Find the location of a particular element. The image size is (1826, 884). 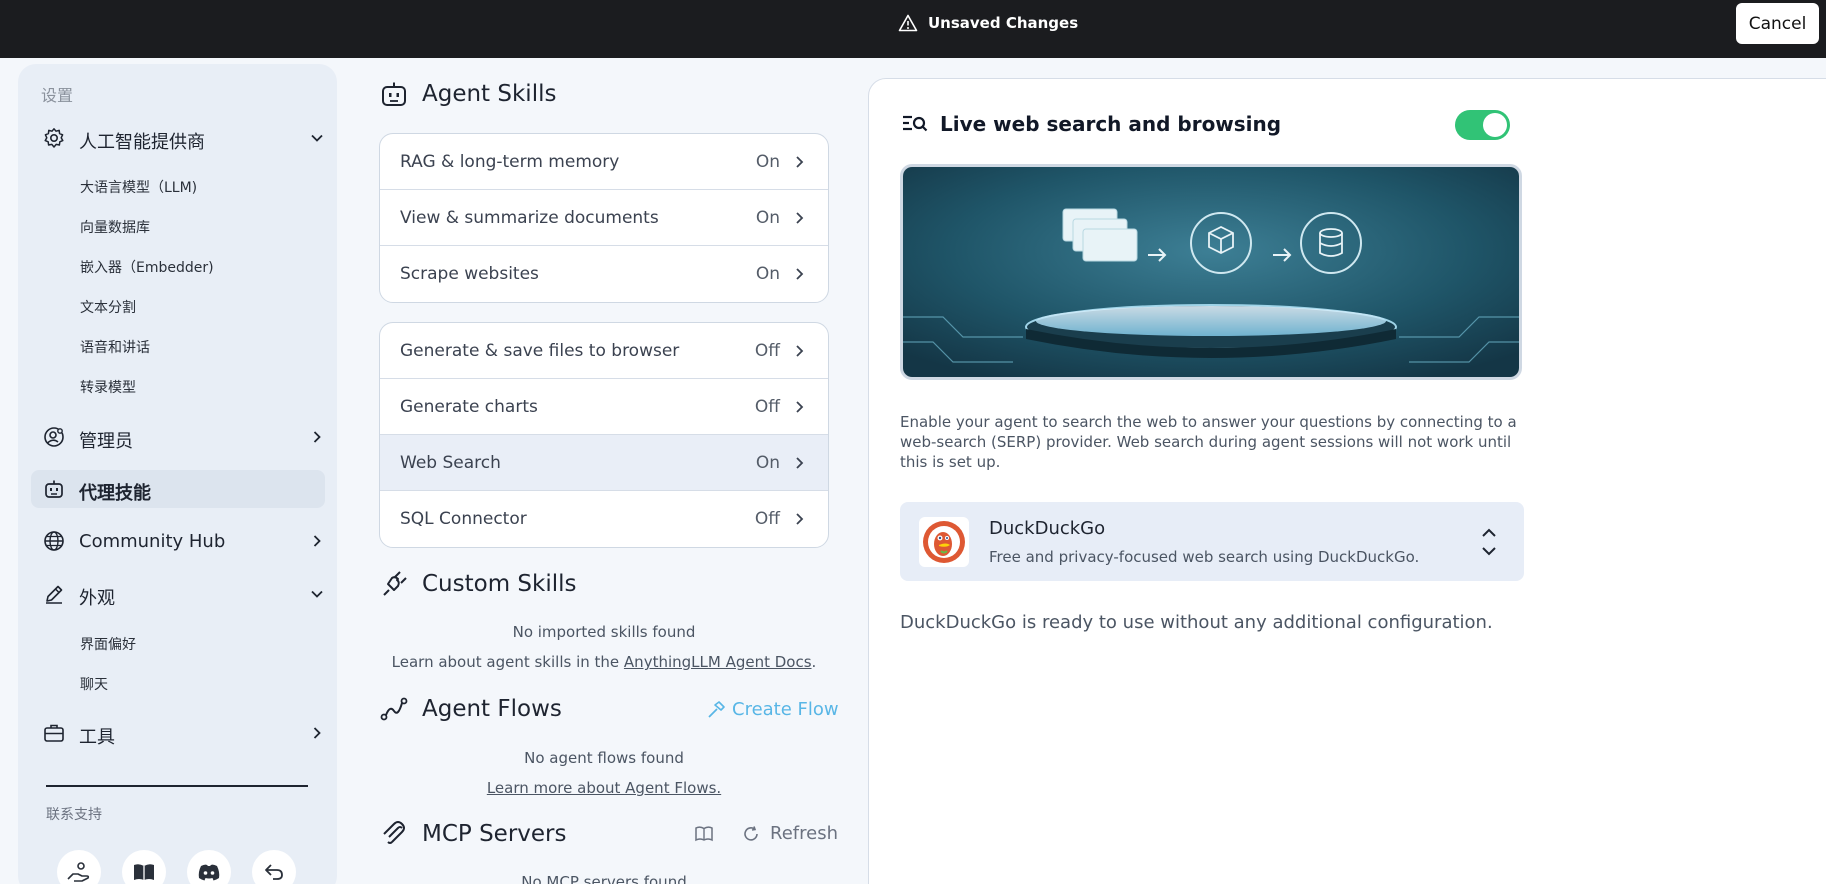

flow-icon is located at coordinates (394, 709).